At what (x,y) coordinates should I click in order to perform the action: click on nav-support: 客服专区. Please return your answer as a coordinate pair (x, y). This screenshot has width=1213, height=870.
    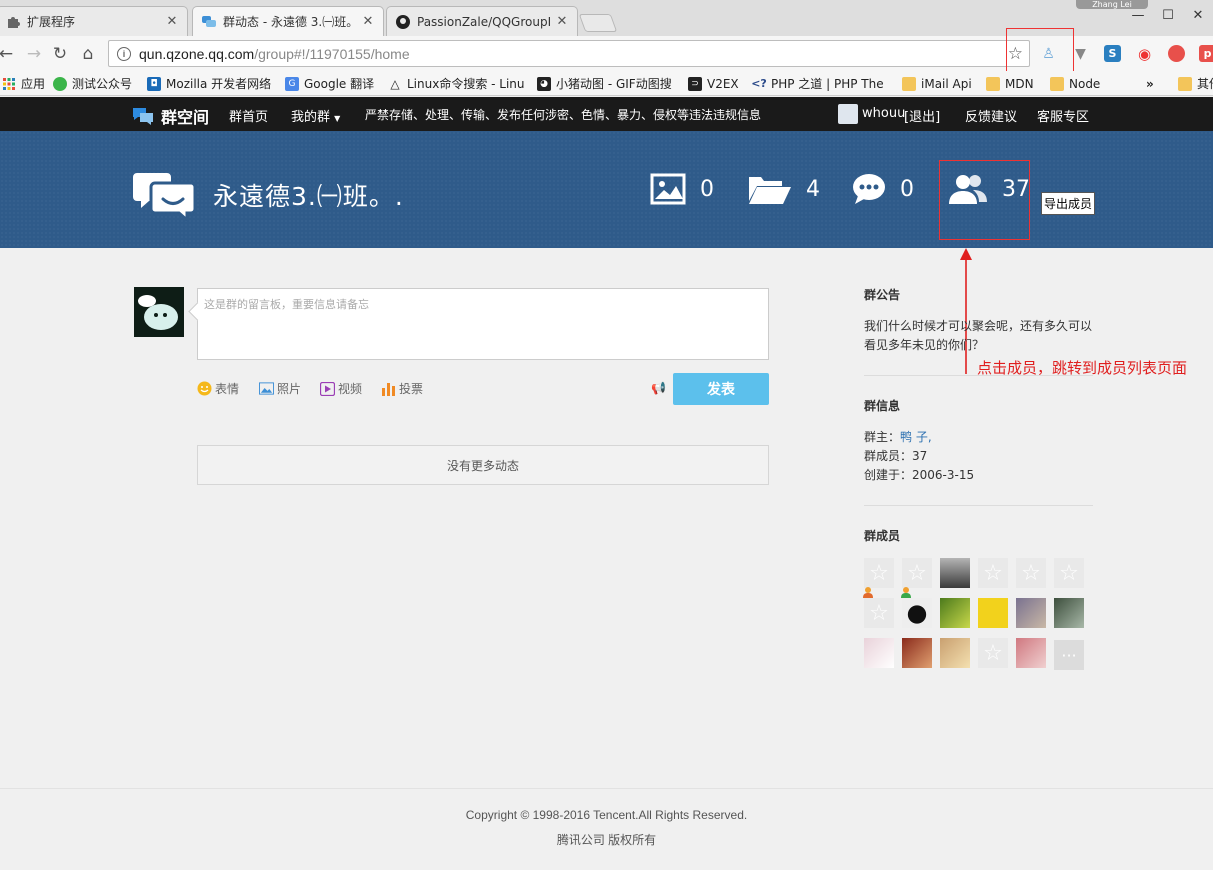
    Looking at the image, I should click on (1063, 115).